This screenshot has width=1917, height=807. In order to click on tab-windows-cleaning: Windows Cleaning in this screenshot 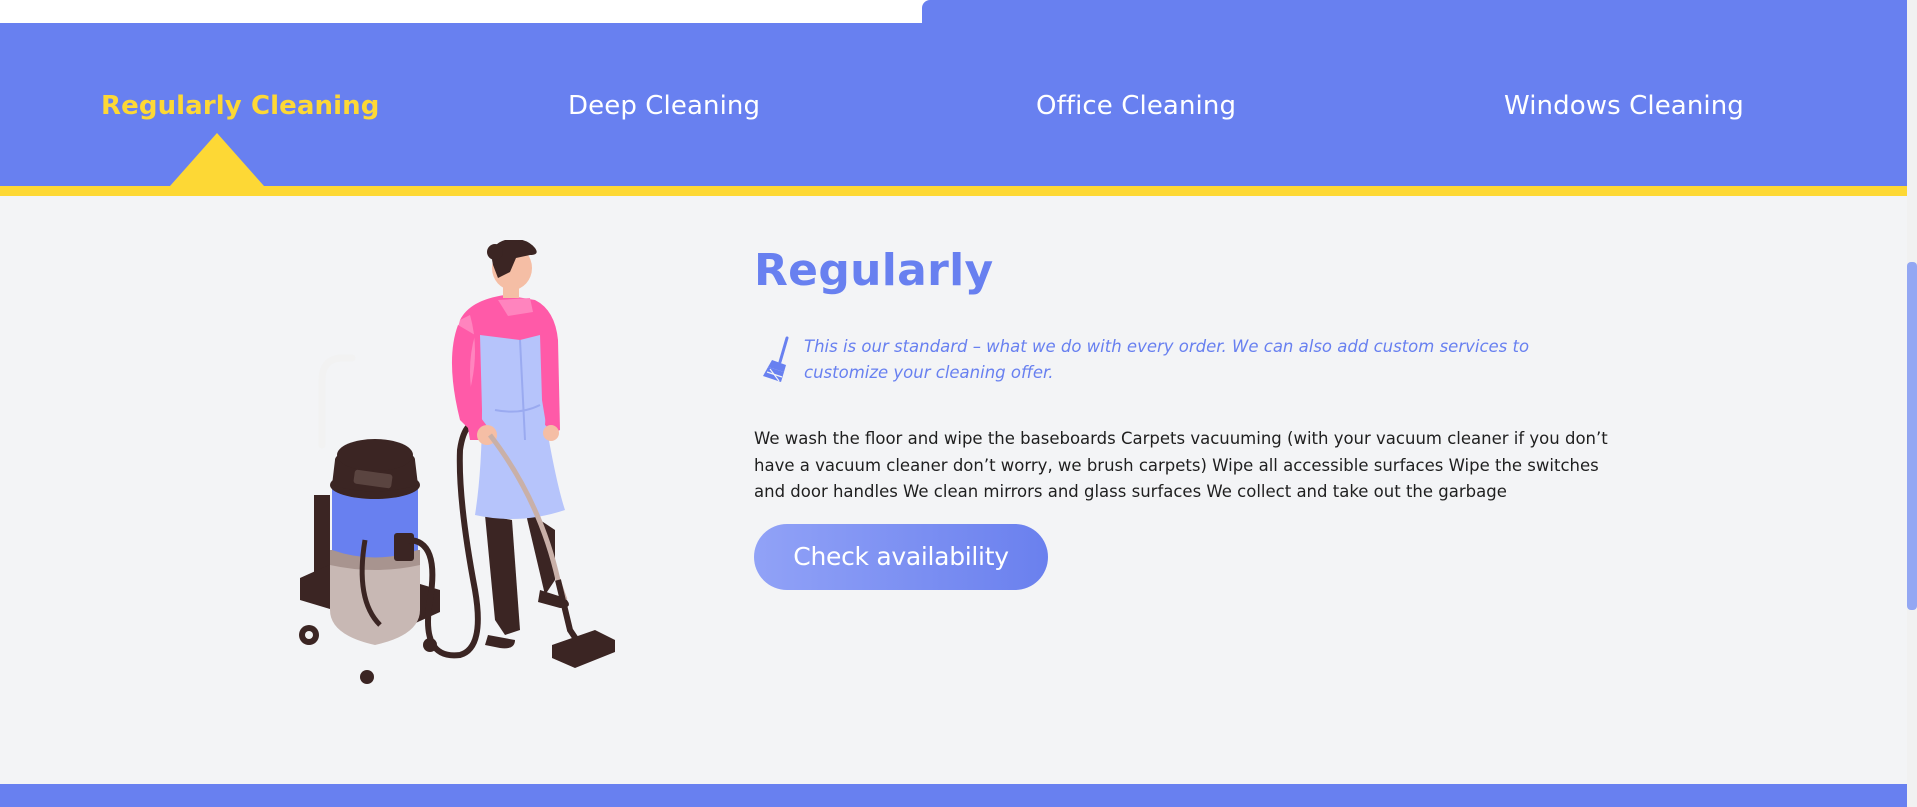, I will do `click(1624, 106)`.